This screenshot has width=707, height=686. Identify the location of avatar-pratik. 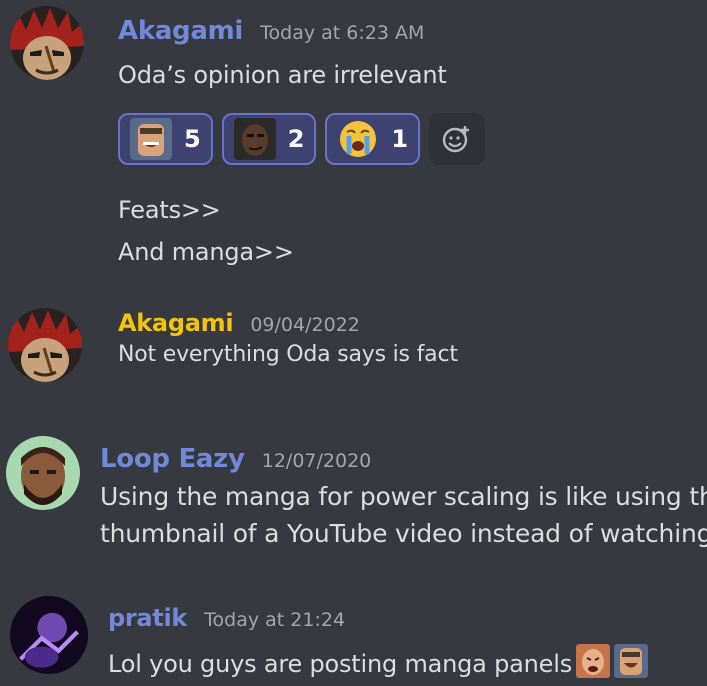
(49, 635).